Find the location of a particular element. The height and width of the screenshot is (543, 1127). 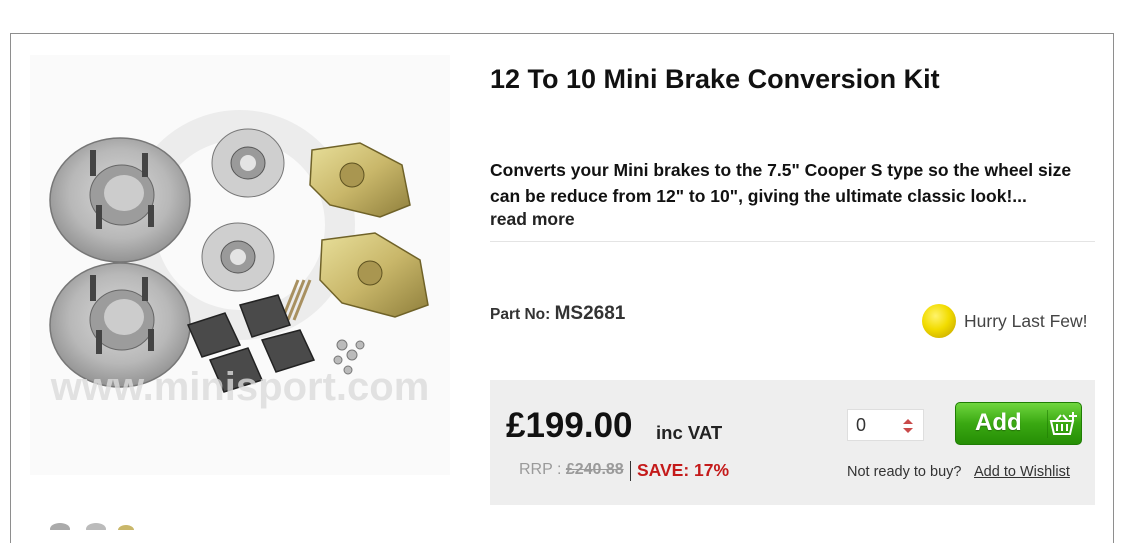

image-watermark: www.minisport.com is located at coordinates (240, 387).